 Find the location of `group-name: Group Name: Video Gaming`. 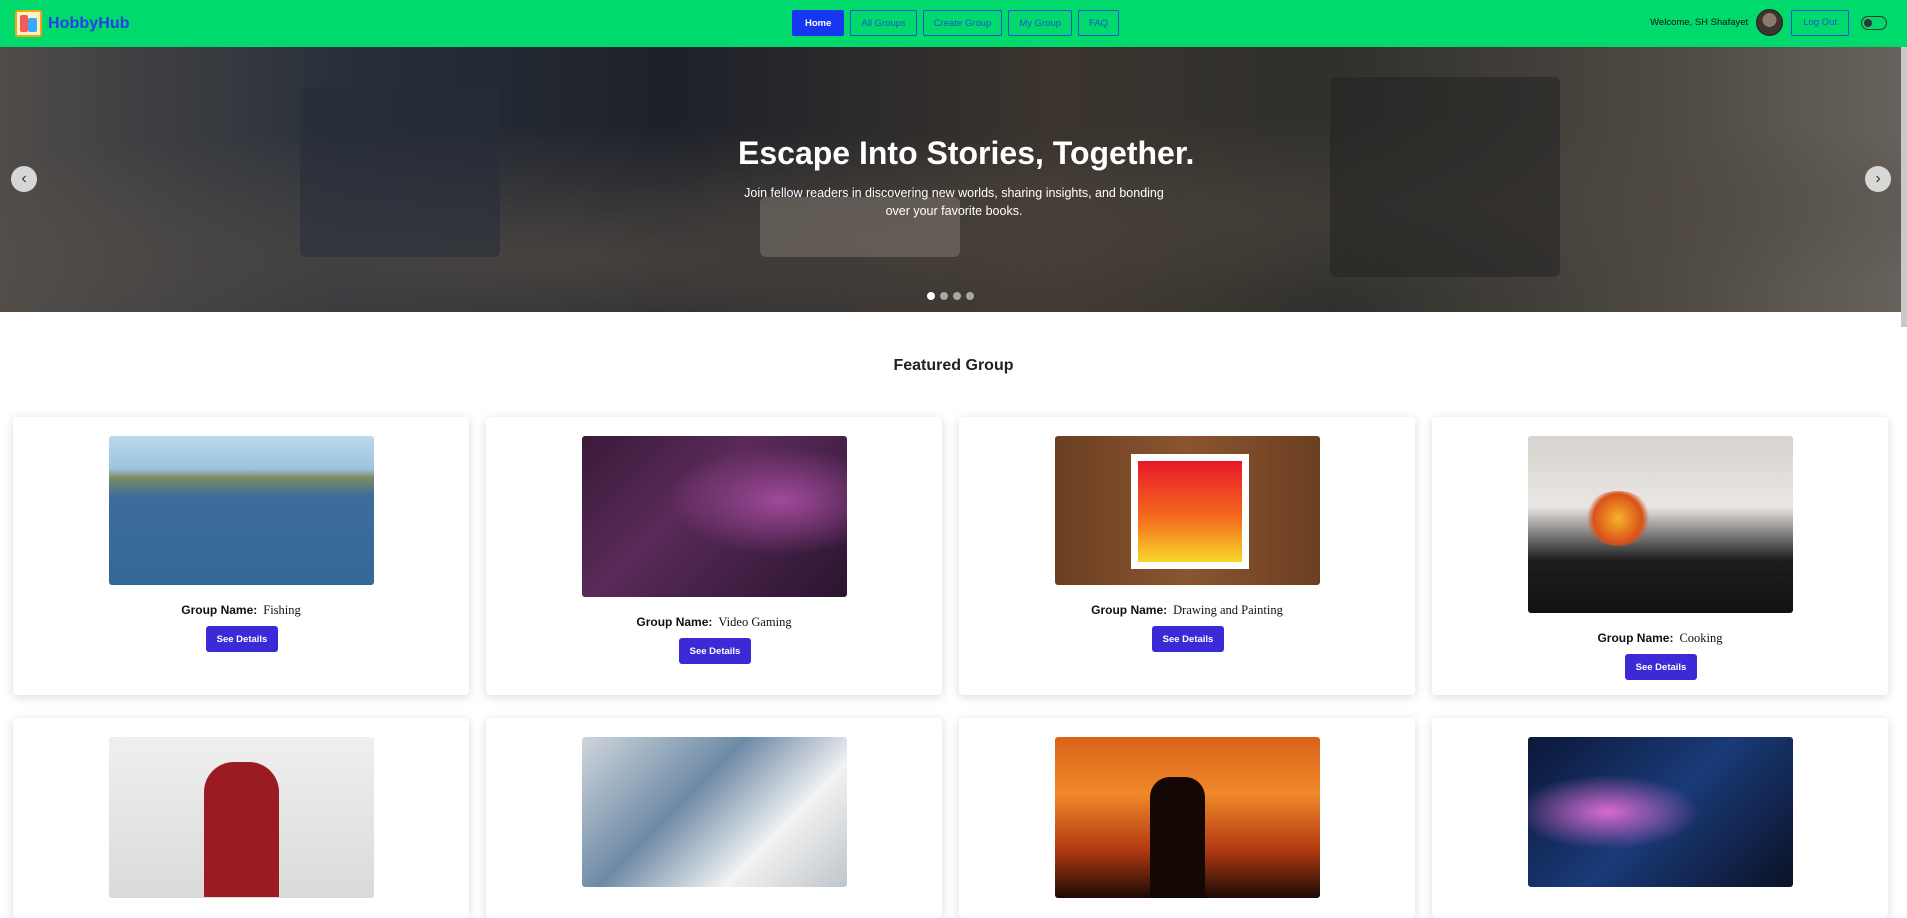

group-name: Group Name: Video Gaming is located at coordinates (714, 622).